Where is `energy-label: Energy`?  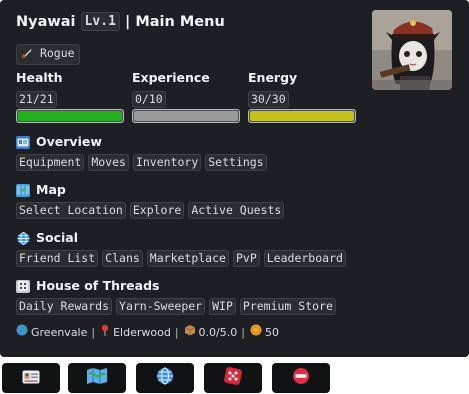
energy-label: Energy is located at coordinates (273, 77).